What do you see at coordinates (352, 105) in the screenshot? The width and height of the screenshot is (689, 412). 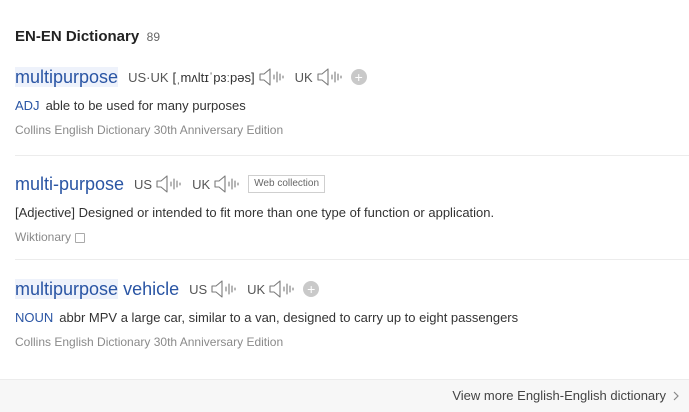 I see `definition-line: ADJ able to be used for many purposes` at bounding box center [352, 105].